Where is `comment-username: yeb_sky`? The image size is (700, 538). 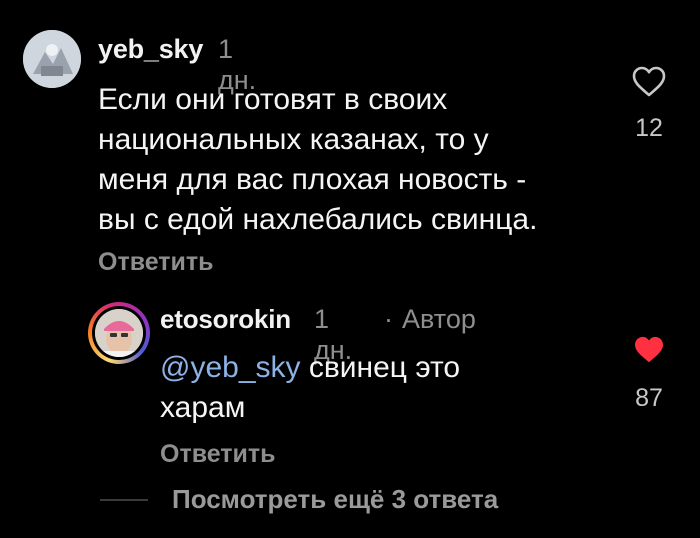
comment-username: yeb_sky is located at coordinates (150, 49).